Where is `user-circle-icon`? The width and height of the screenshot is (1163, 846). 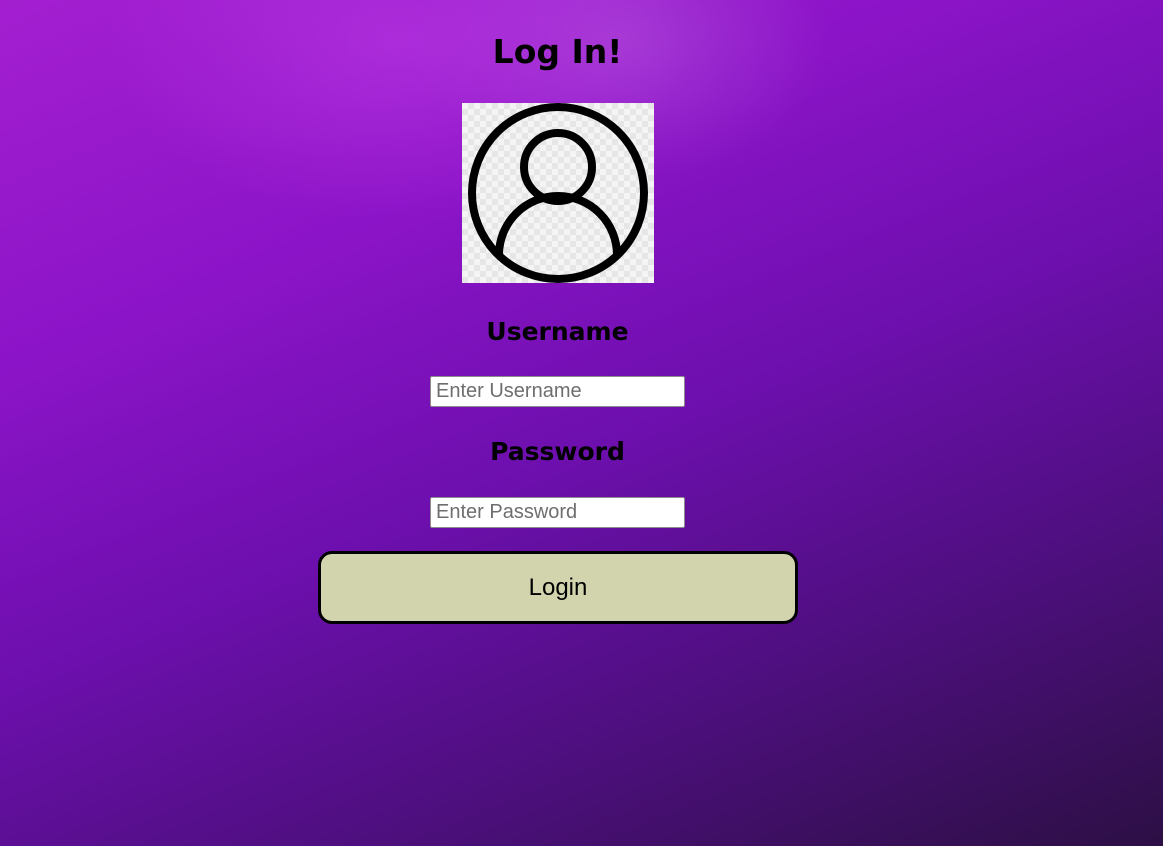
user-circle-icon is located at coordinates (558, 193).